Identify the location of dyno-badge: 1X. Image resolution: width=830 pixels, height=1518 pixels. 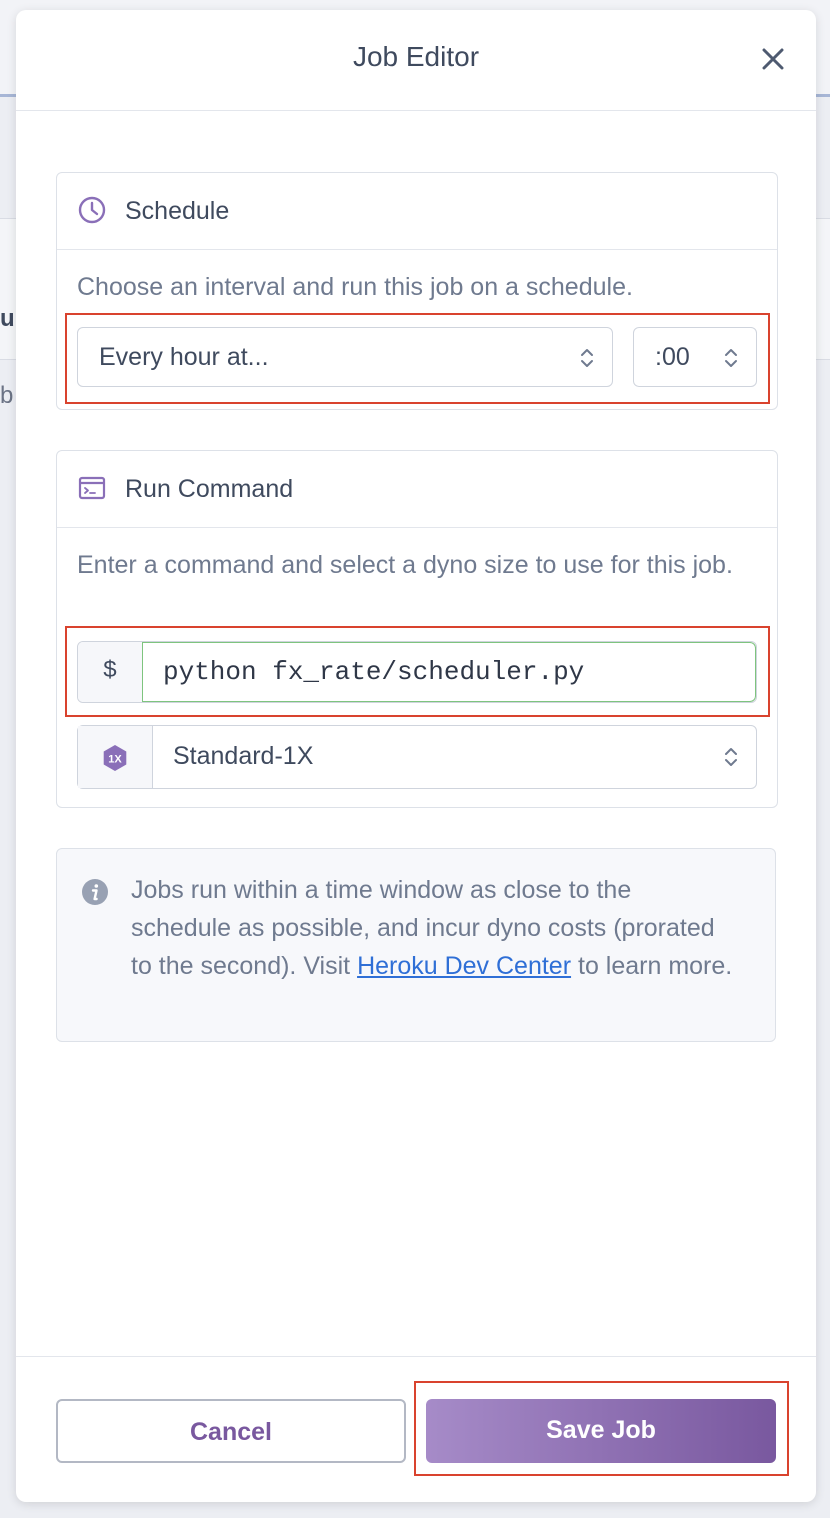
(115, 757).